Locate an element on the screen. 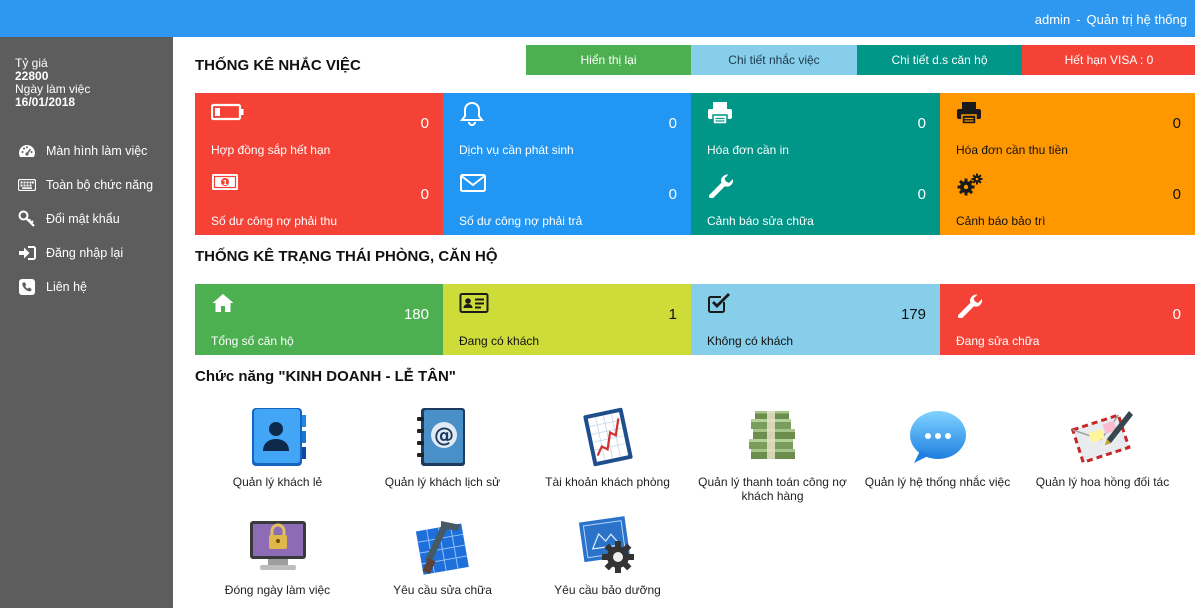 The width and height of the screenshot is (1195, 608). tile-label: Hóa đơn cần thu tiền is located at coordinates (1012, 150).